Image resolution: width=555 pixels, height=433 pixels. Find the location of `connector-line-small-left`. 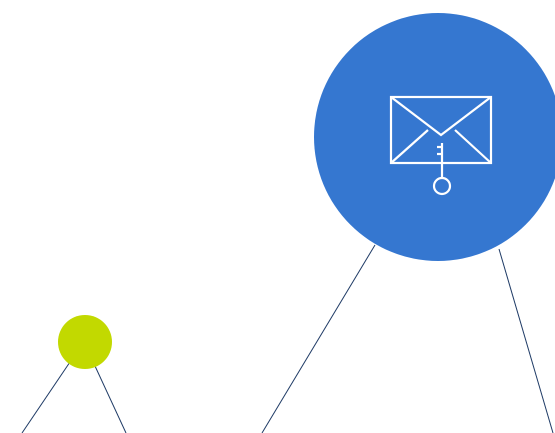

connector-line-small-left is located at coordinates (46, 397).